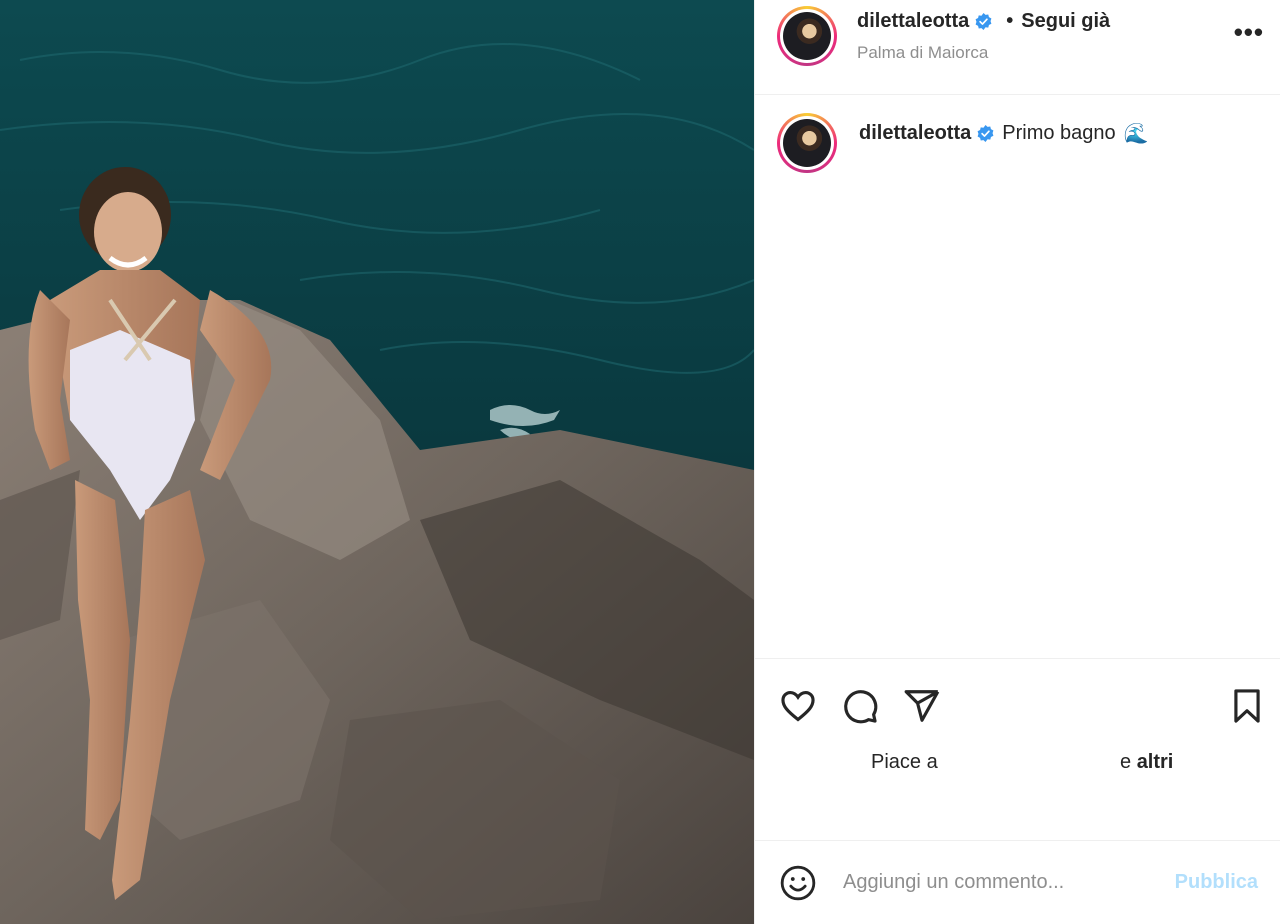 This screenshot has width=1280, height=924. Describe the element at coordinates (1065, 21) in the screenshot. I see `following-status-button: Segui già` at that location.